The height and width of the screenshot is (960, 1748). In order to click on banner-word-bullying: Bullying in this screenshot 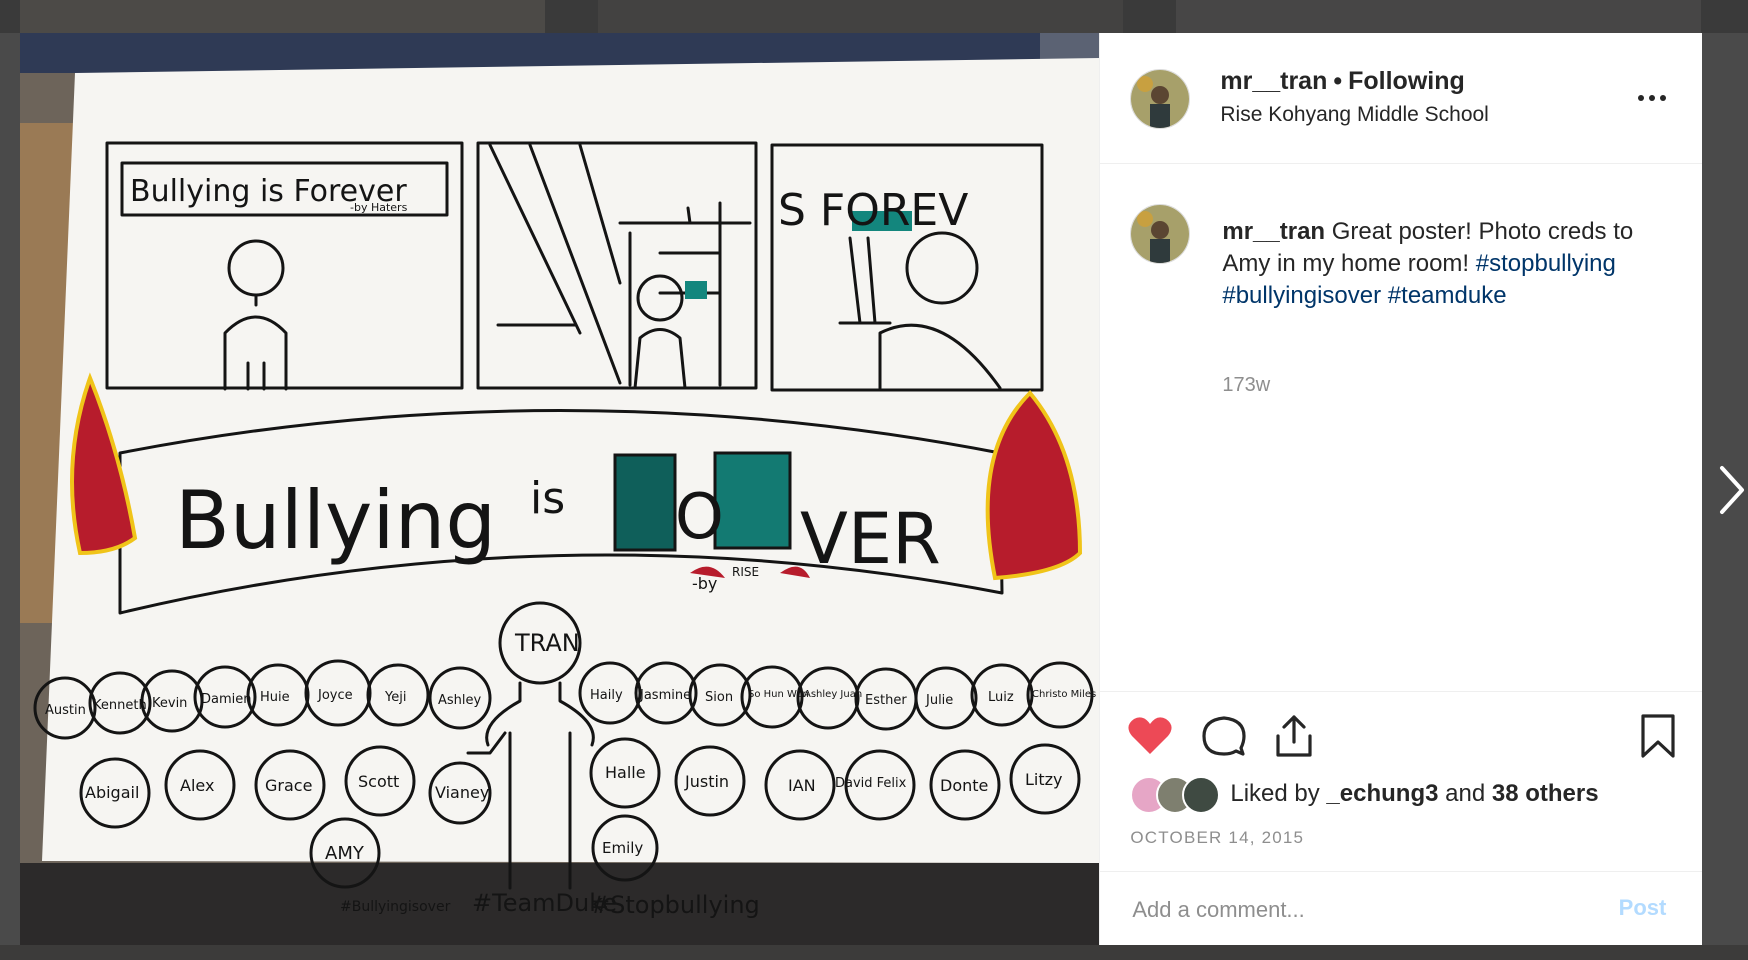, I will do `click(335, 520)`.